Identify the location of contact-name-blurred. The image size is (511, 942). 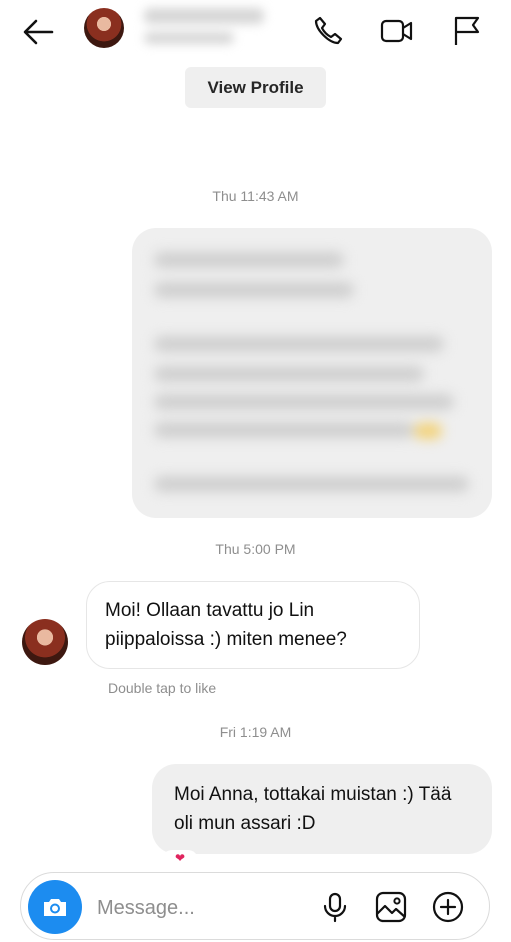
(208, 30).